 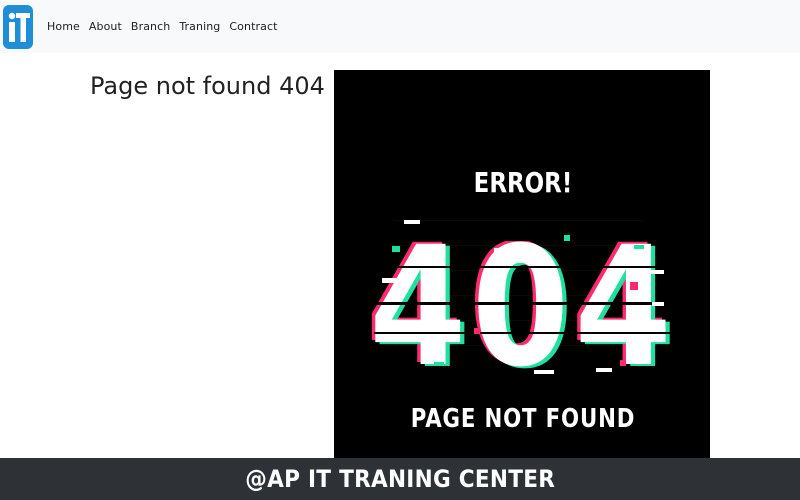 I want to click on nav-link-traning: Traning, so click(x=199, y=26).